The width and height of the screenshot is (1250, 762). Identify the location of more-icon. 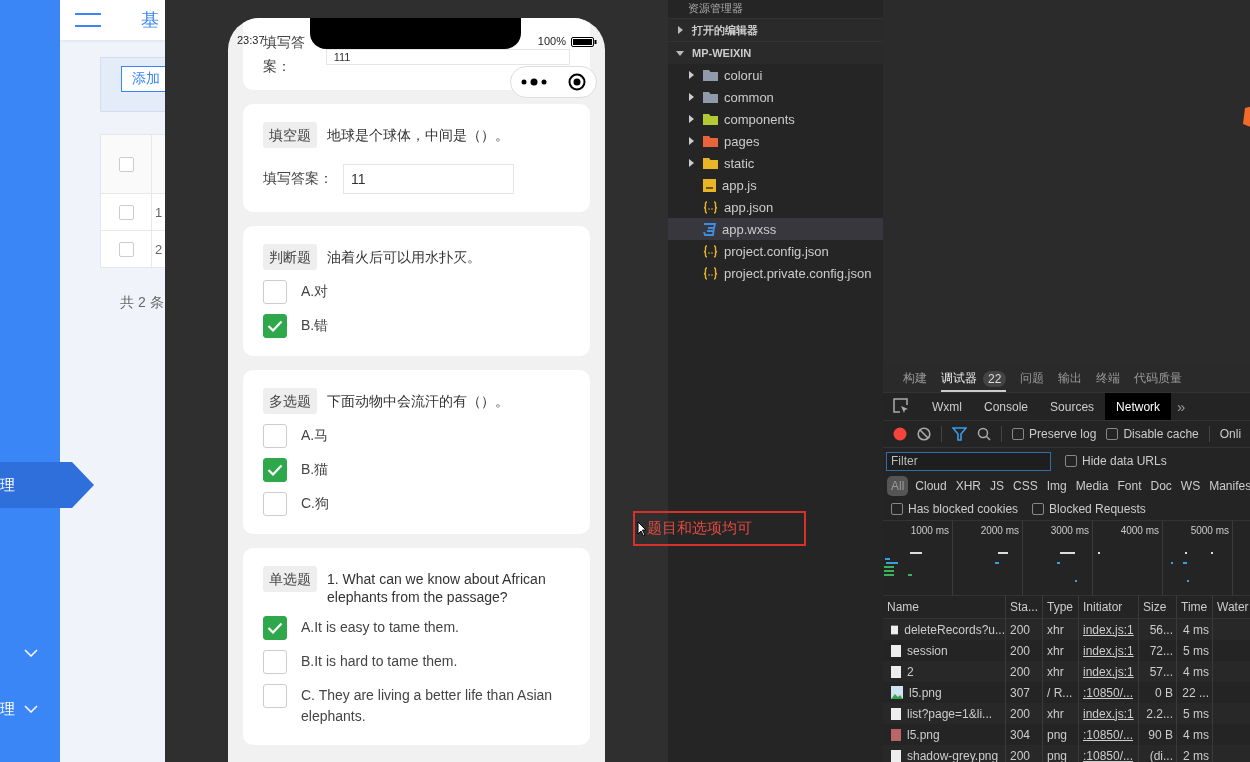
(534, 82).